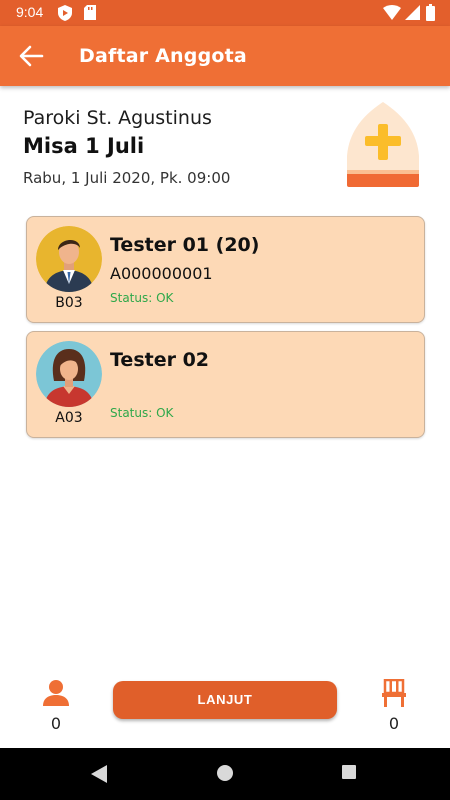  What do you see at coordinates (30, 12) in the screenshot?
I see `status-time: 9:04` at bounding box center [30, 12].